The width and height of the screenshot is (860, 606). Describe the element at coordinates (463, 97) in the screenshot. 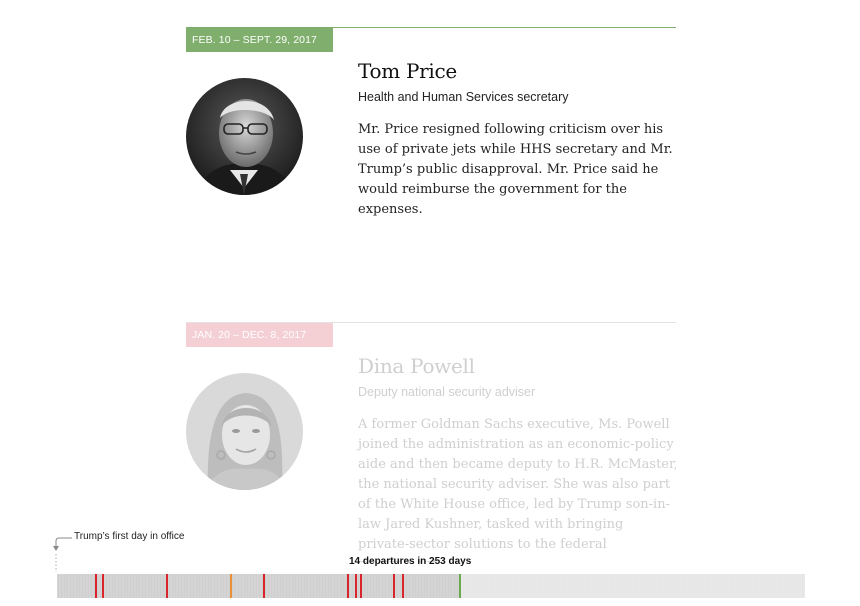

I see `person-role: Health and Human Services secretary` at that location.